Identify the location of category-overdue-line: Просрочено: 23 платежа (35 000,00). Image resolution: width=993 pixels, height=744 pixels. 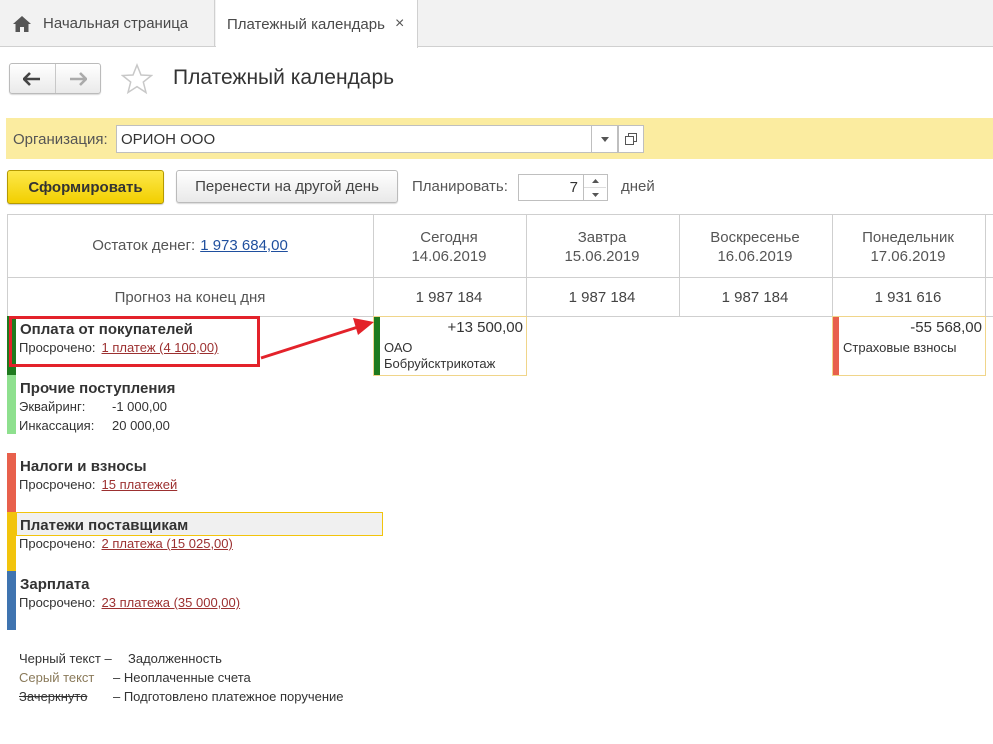
(129, 602).